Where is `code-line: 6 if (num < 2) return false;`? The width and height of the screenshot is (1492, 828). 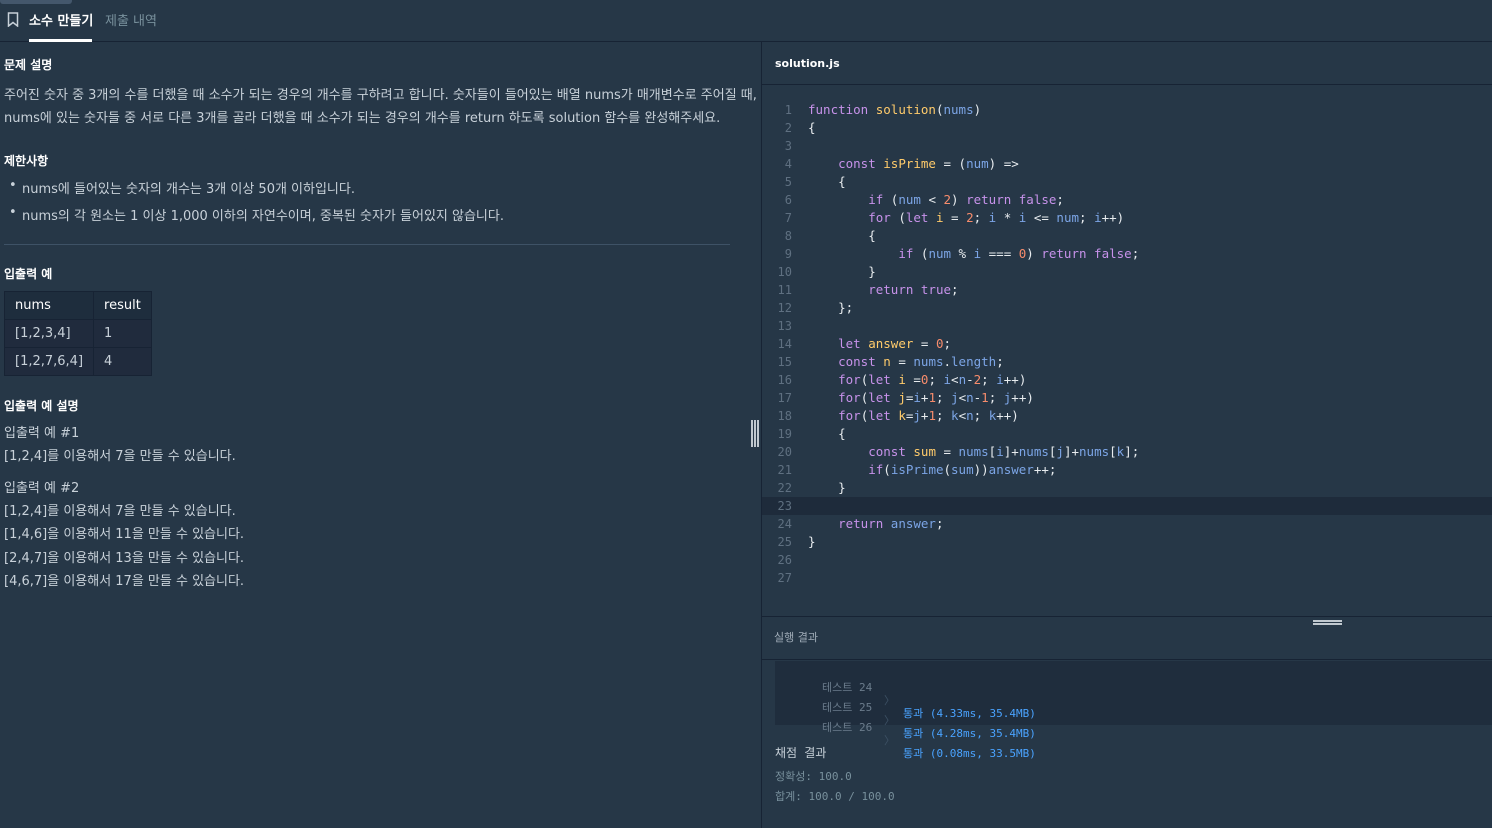 code-line: 6 if (num < 2) return false; is located at coordinates (1127, 200).